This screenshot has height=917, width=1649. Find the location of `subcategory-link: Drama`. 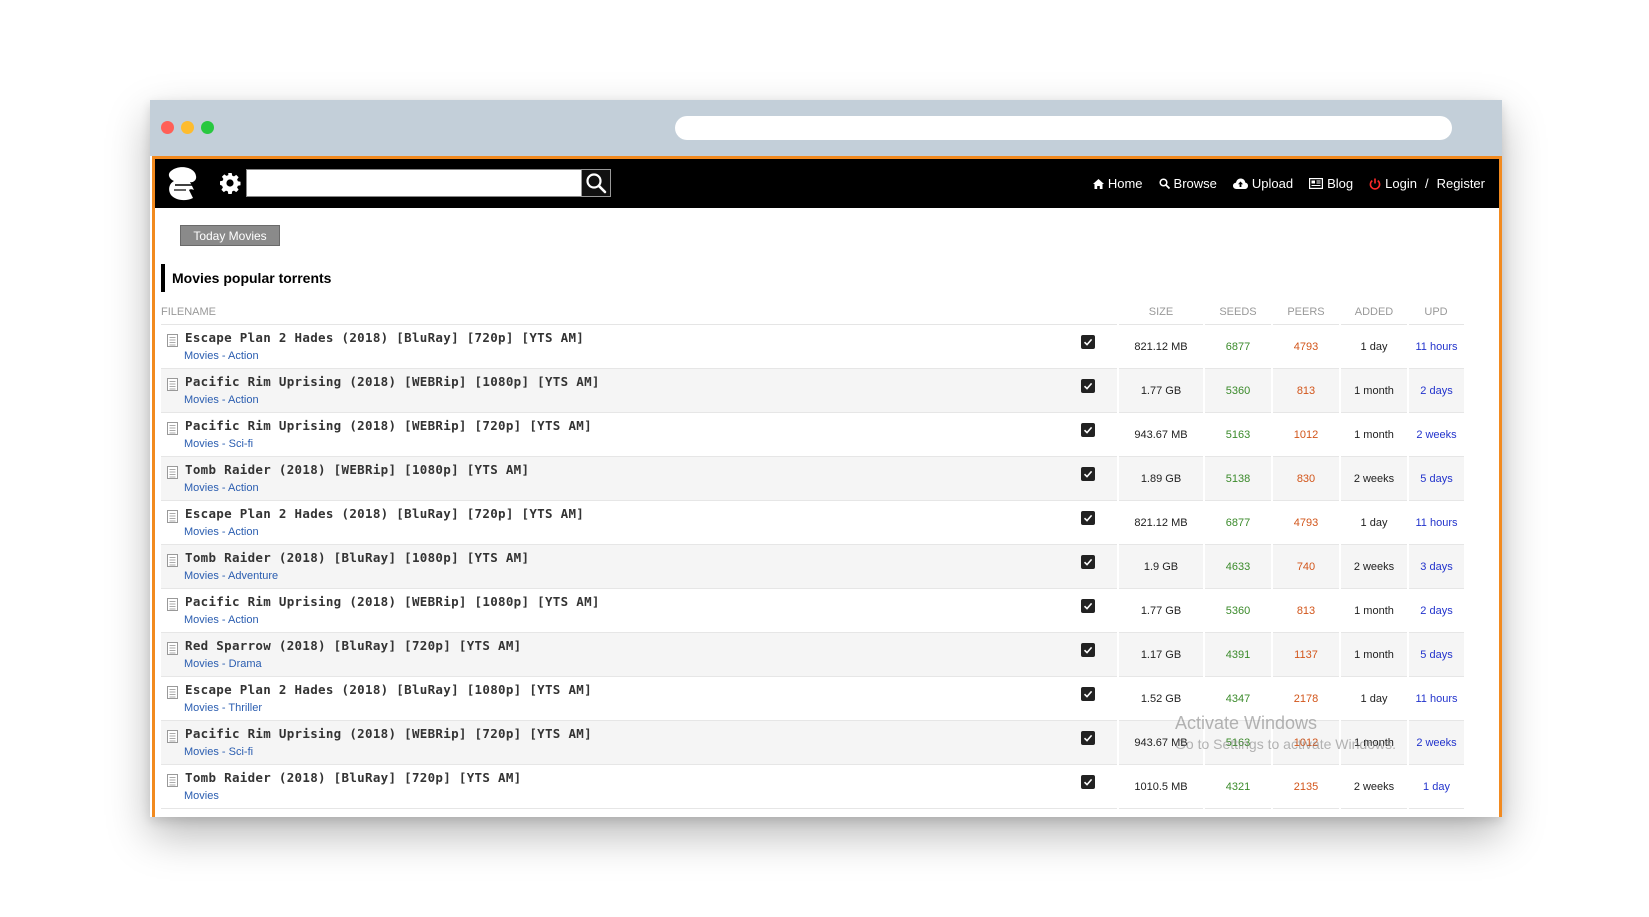

subcategory-link: Drama is located at coordinates (245, 664).